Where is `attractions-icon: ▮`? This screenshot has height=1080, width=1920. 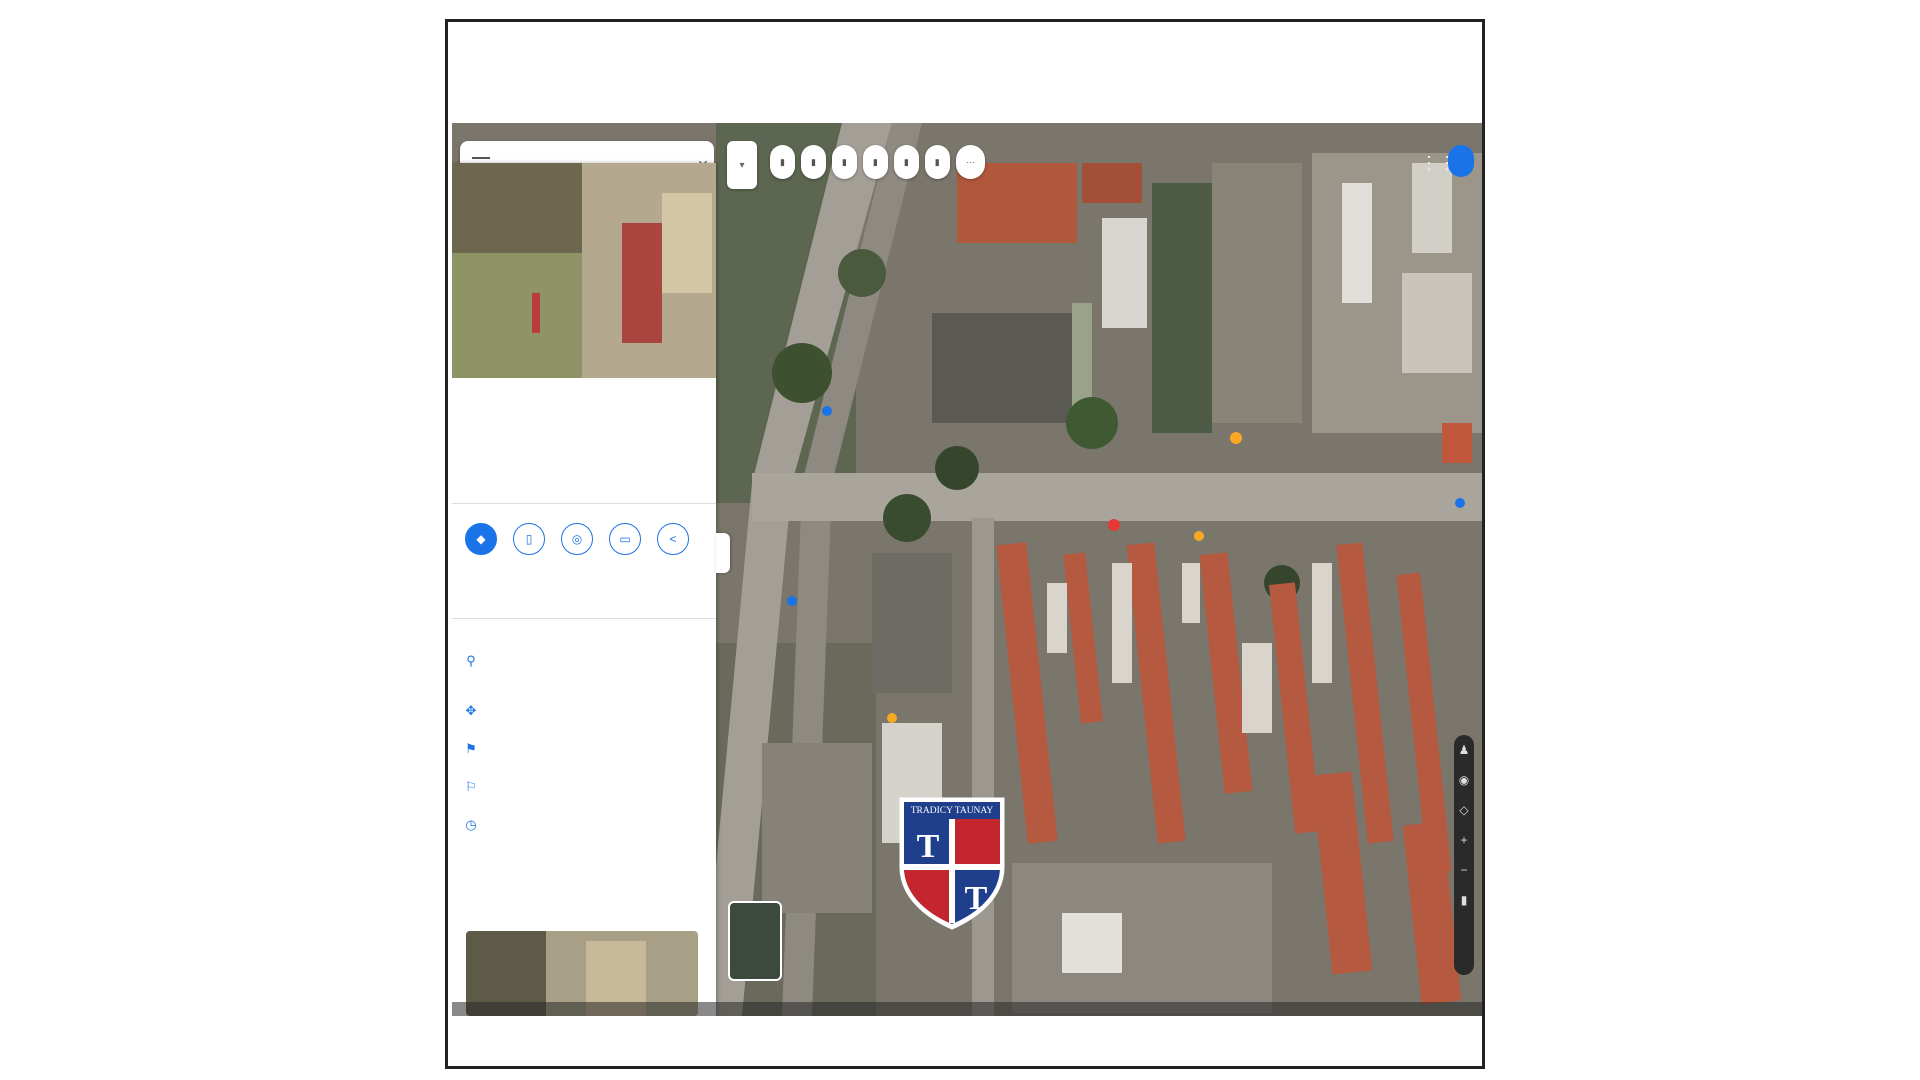 attractions-icon: ▮ is located at coordinates (844, 161).